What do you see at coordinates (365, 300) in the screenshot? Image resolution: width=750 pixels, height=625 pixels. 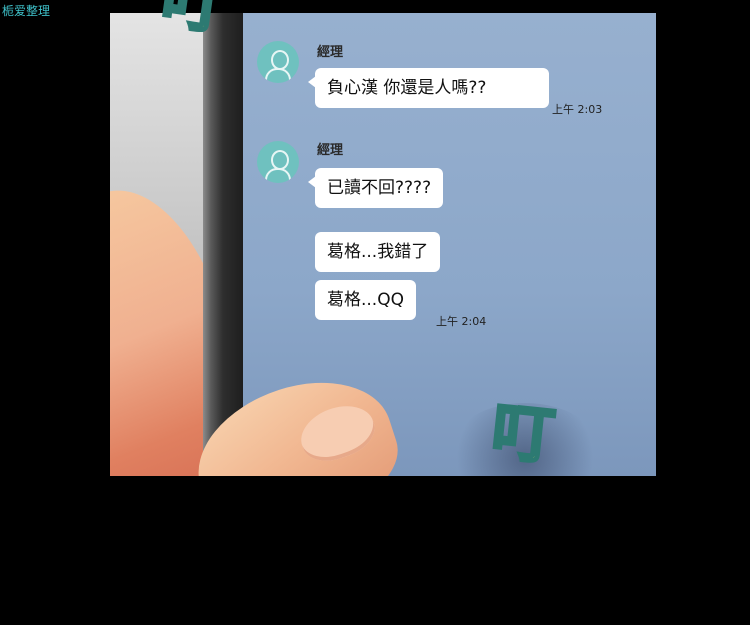 I see `message-bubble: 葛格...QQ` at bounding box center [365, 300].